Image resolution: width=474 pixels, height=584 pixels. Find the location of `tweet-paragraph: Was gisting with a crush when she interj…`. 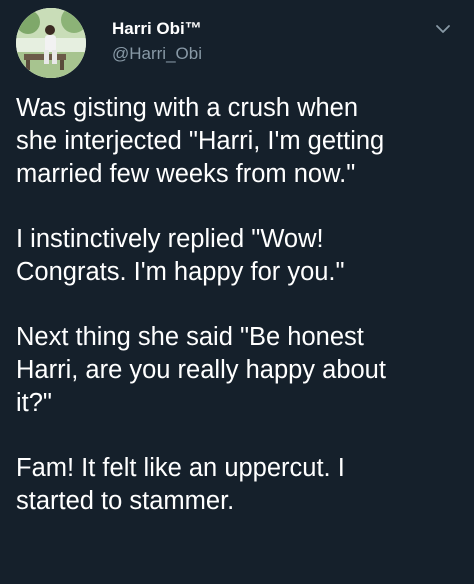

tweet-paragraph: Was gisting with a crush when she interj… is located at coordinates (200, 141).